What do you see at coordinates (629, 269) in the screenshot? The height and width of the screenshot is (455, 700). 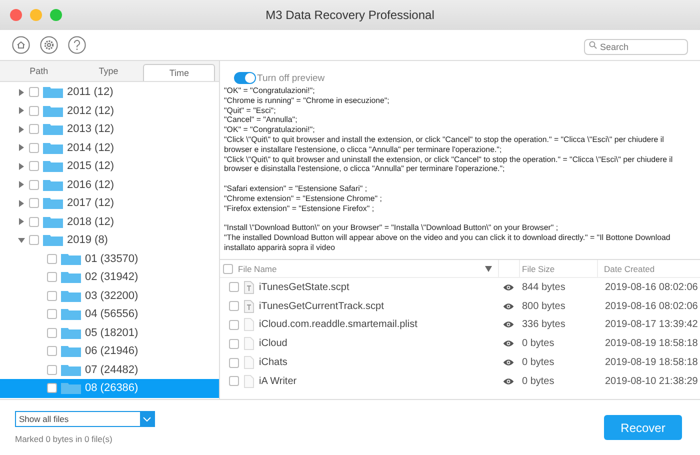 I see `column-header: Date Created` at bounding box center [629, 269].